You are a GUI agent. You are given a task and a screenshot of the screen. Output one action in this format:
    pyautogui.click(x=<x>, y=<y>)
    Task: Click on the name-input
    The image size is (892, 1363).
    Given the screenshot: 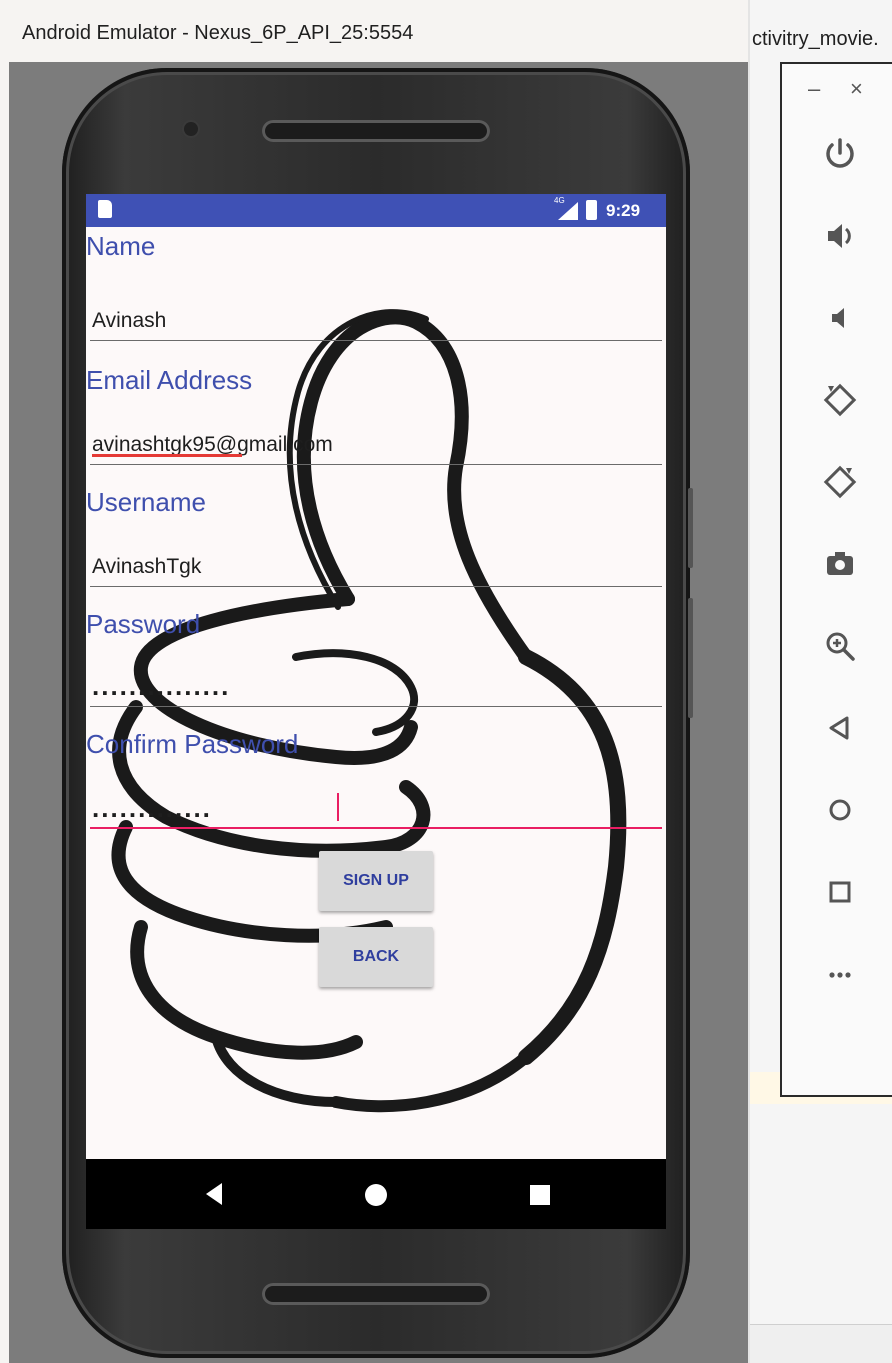 What is the action you would take?
    pyautogui.click(x=376, y=321)
    